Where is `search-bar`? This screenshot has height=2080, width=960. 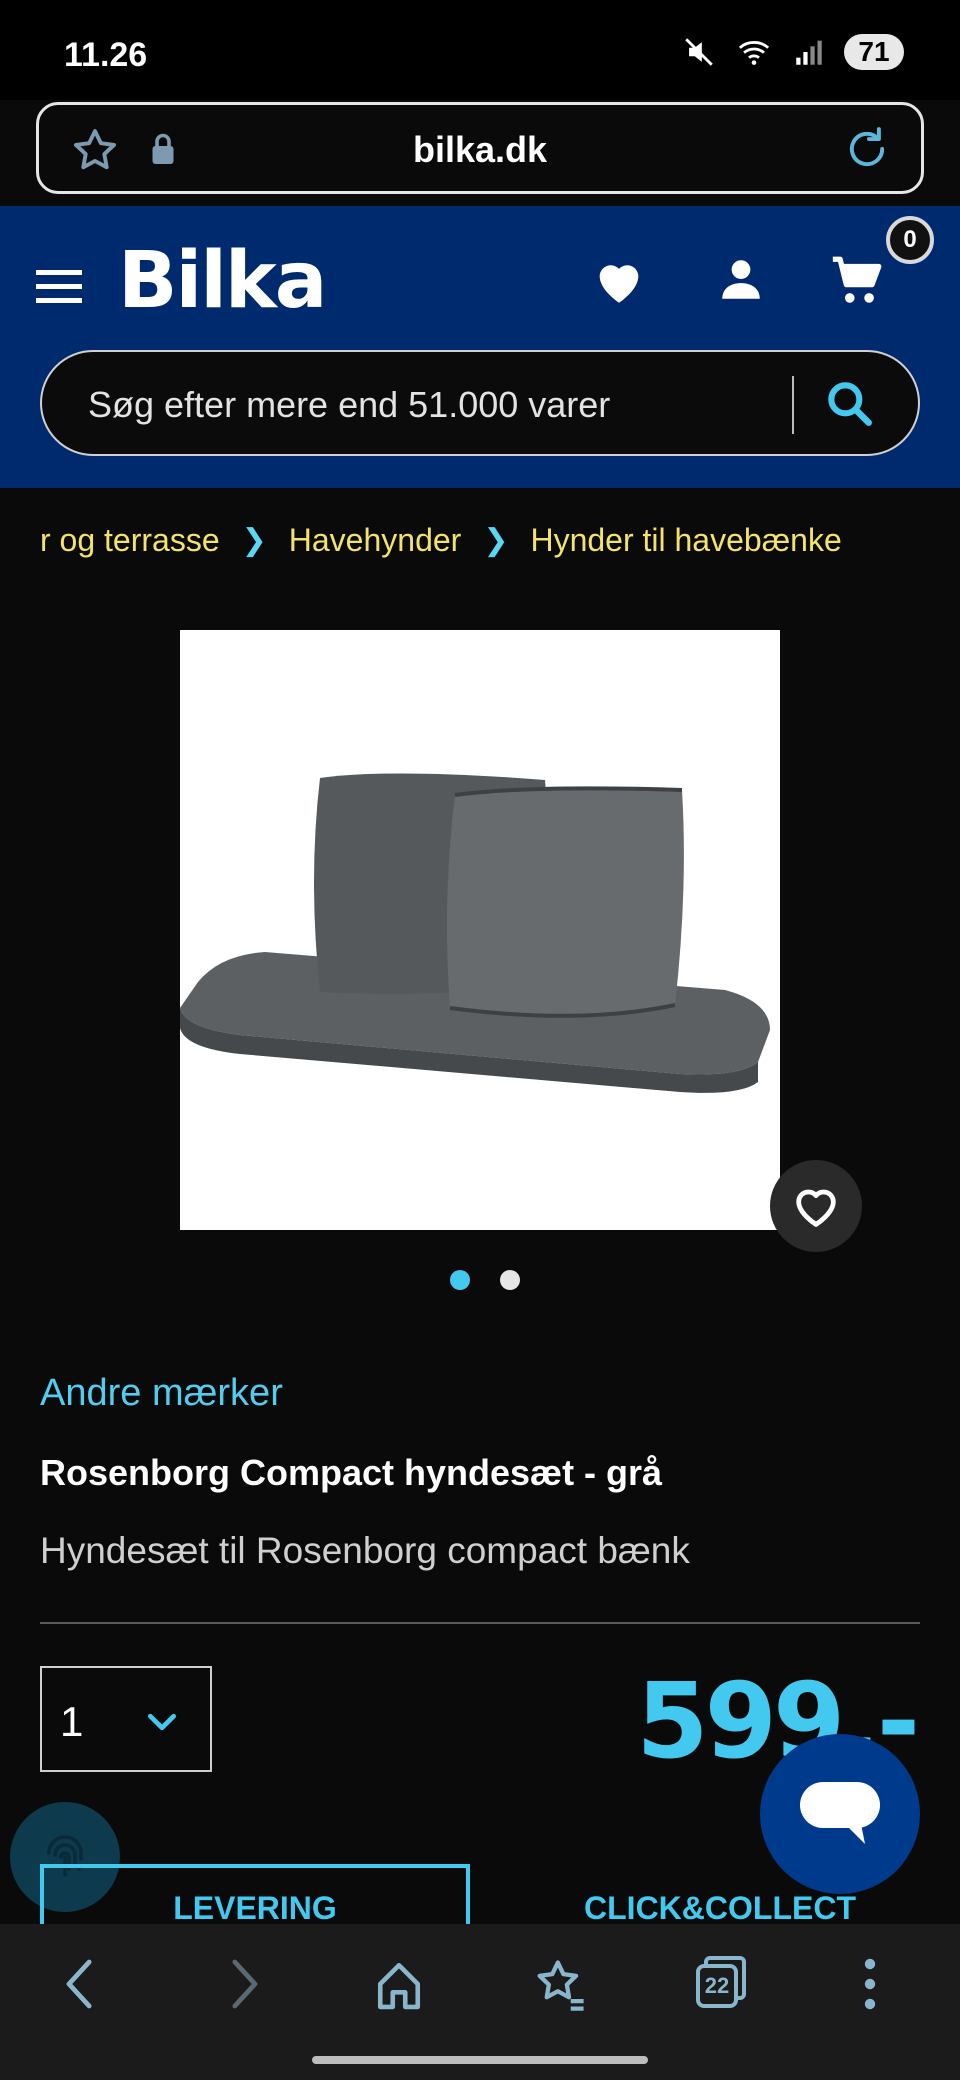
search-bar is located at coordinates (480, 403).